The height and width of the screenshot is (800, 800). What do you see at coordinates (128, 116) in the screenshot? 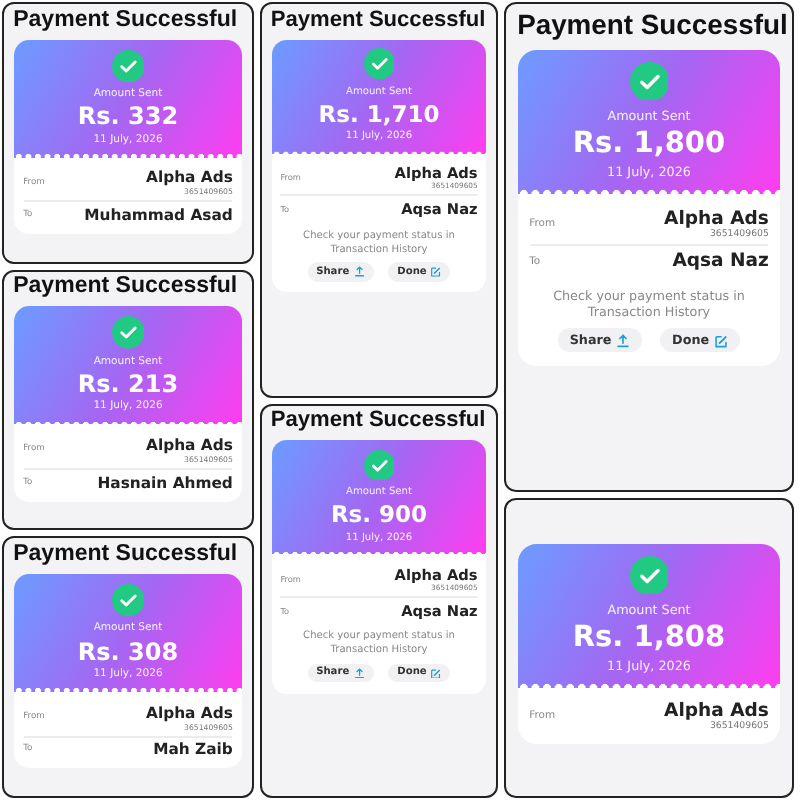
I see `amount-value: Rs. 332` at bounding box center [128, 116].